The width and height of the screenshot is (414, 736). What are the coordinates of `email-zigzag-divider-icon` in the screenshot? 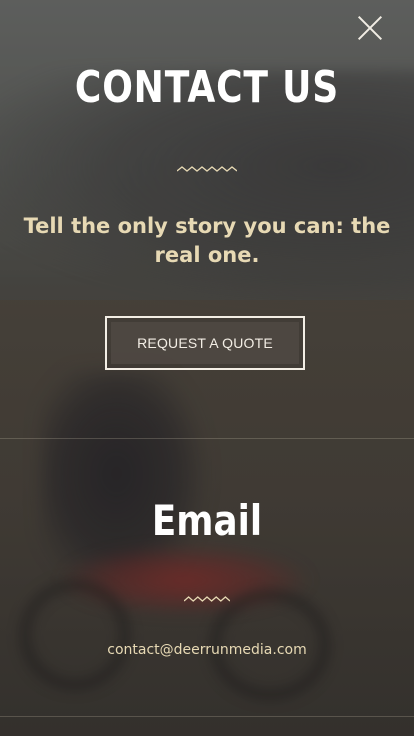 It's located at (207, 599).